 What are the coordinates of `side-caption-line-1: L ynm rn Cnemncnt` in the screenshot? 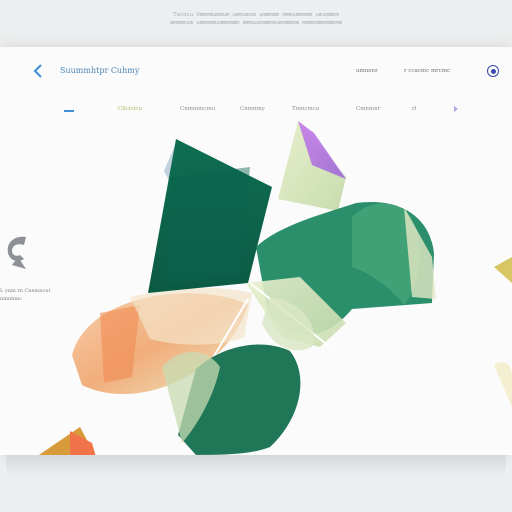 It's located at (25, 291).